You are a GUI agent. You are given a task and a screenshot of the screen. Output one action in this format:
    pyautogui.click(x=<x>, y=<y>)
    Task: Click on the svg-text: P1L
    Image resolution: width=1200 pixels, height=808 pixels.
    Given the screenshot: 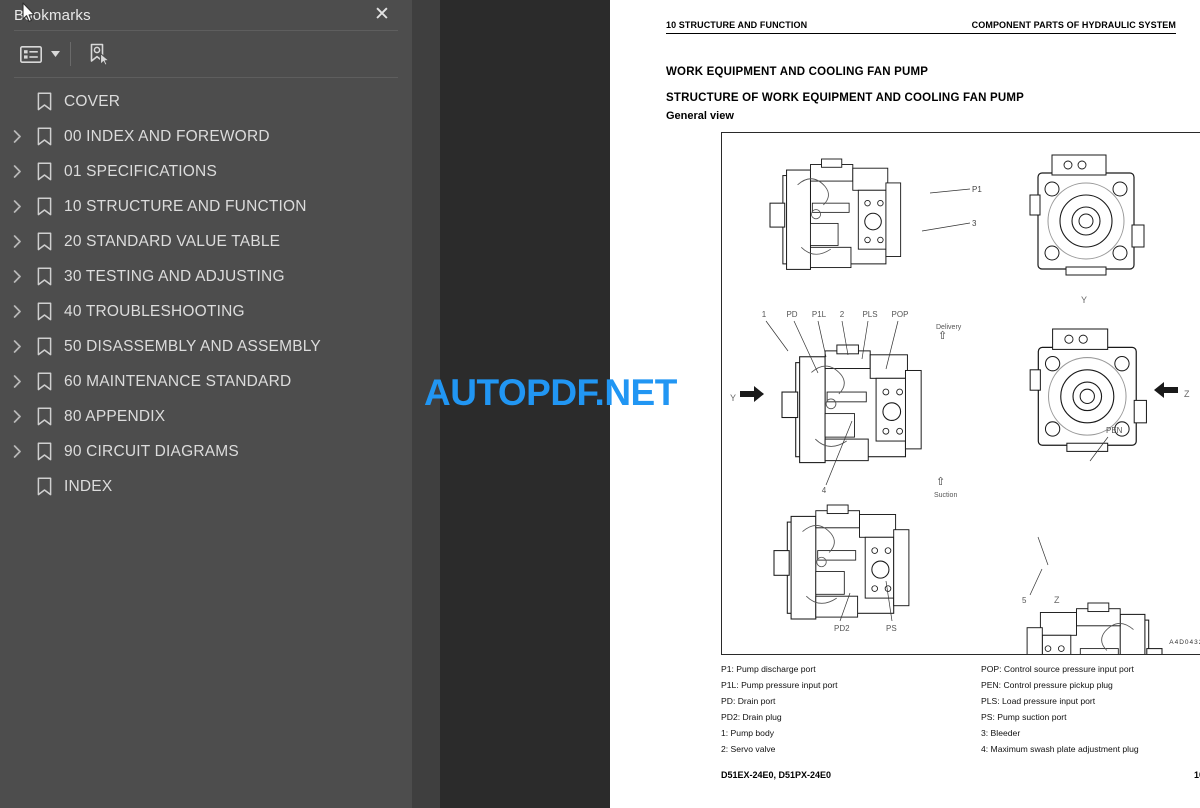 What is the action you would take?
    pyautogui.click(x=819, y=314)
    